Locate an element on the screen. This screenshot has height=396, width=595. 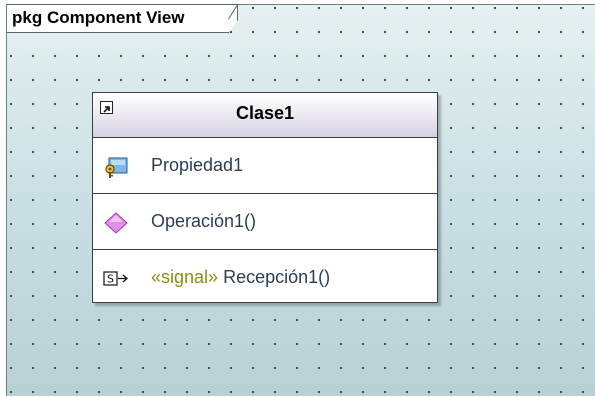
attributes-compartment: Propiedad1 is located at coordinates (265, 166).